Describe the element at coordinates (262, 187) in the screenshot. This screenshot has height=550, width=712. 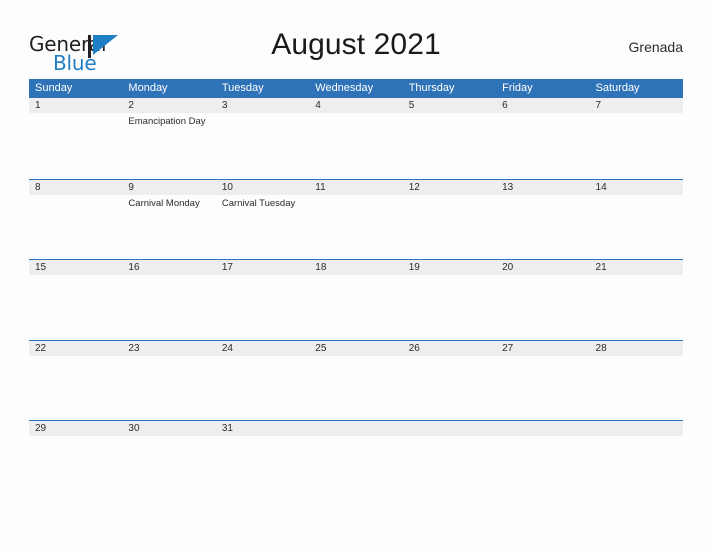
I see `date-number: 10` at that location.